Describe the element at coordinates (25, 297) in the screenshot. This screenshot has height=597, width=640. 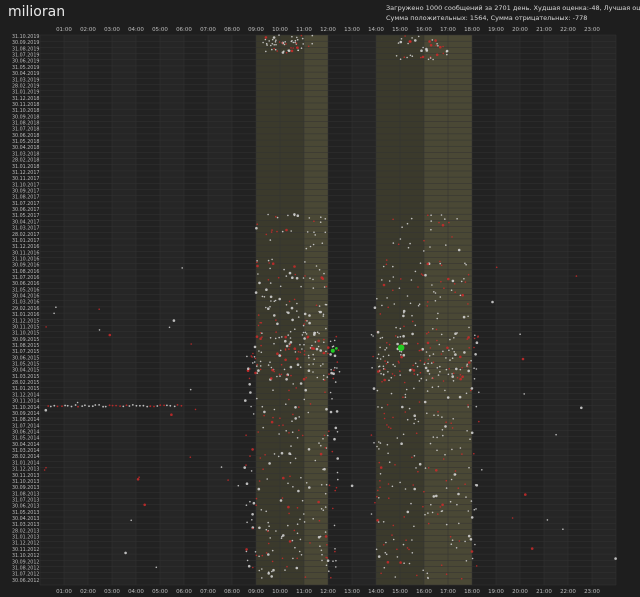
I see `y-tick-label: 30.04.2016` at that location.